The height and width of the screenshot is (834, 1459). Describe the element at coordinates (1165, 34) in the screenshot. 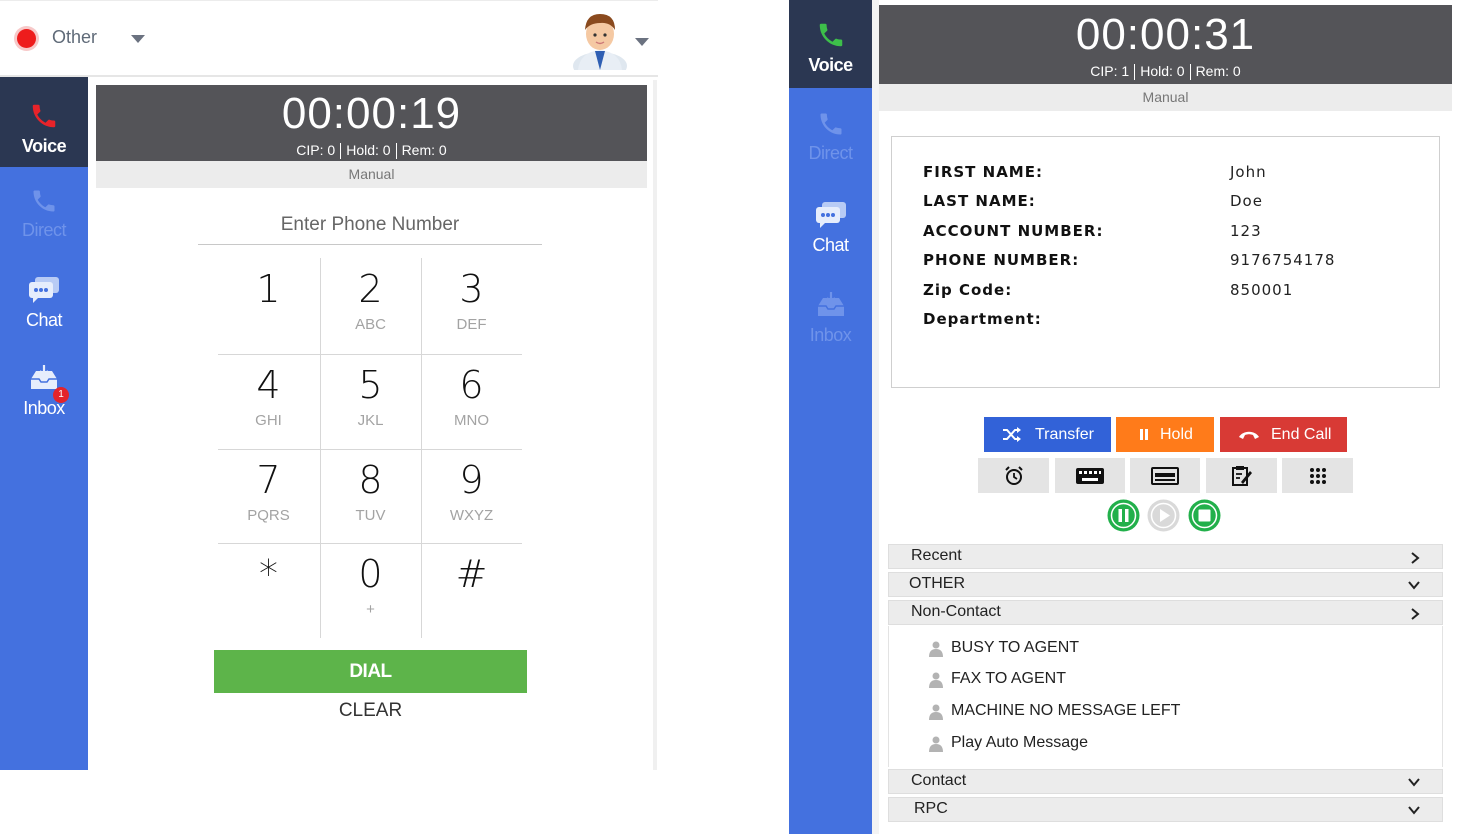

I see `call-timer: 00:00:31` at that location.